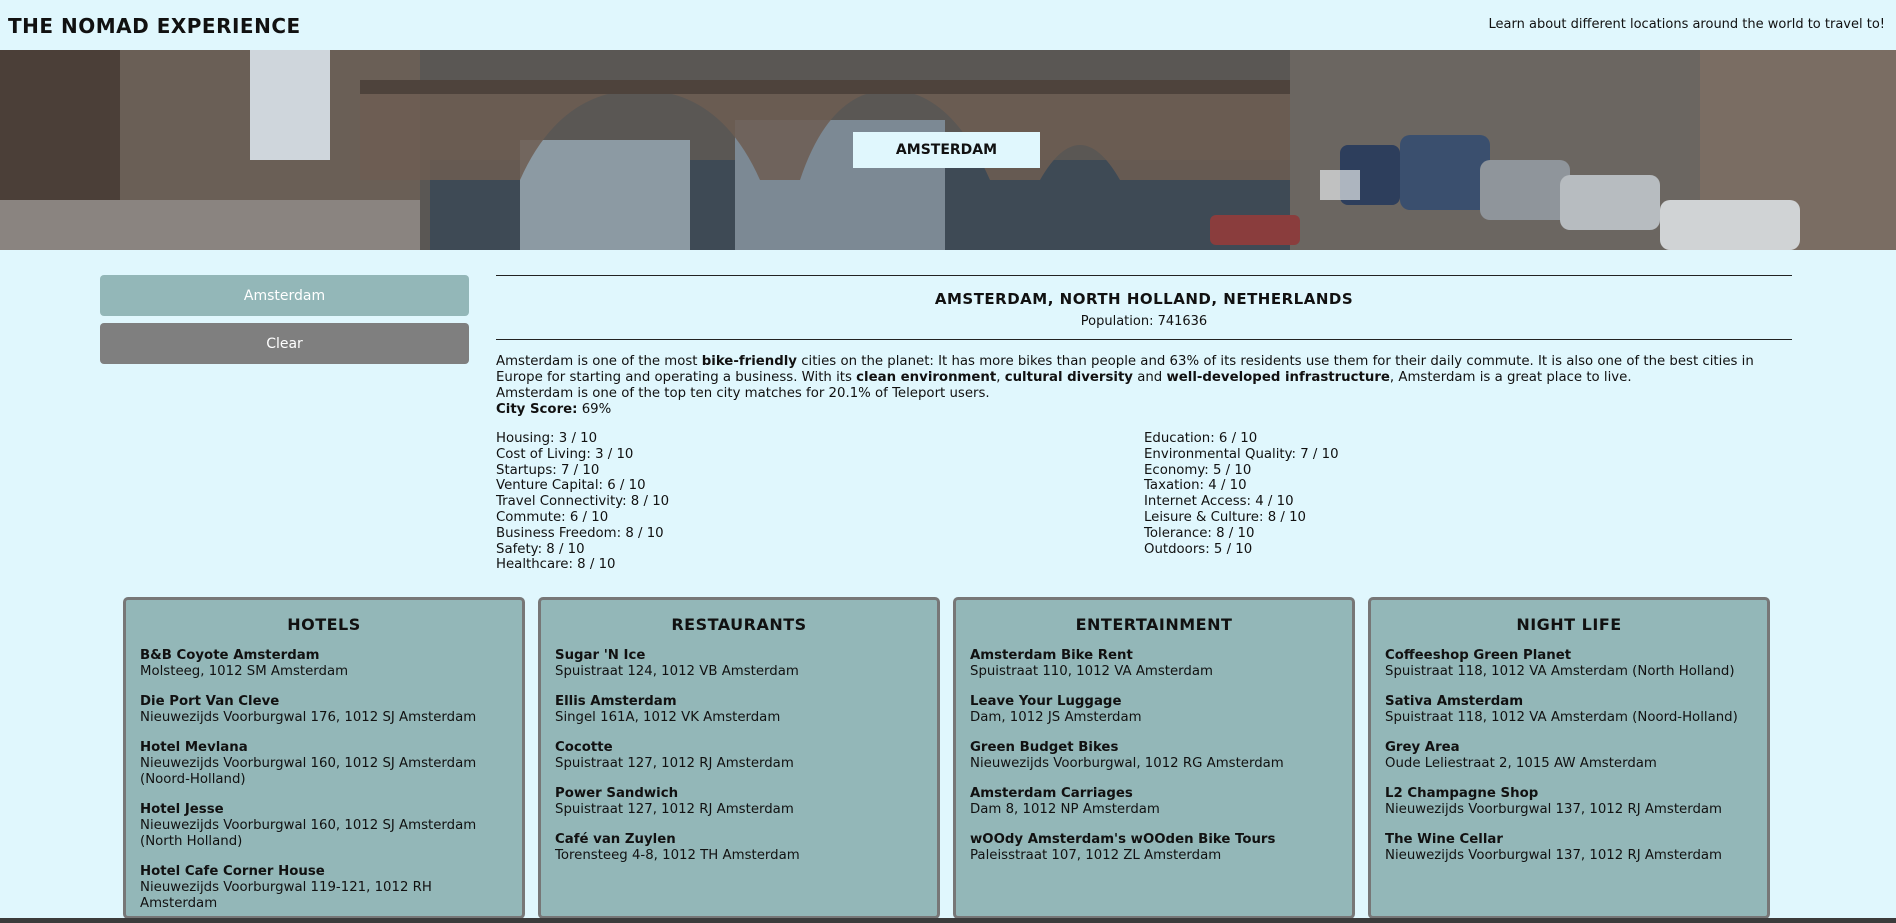 The image size is (1896, 923). Describe the element at coordinates (1123, 839) in the screenshot. I see `place-name: wOOdy Amsterdam's wOOden Bike Tours` at that location.